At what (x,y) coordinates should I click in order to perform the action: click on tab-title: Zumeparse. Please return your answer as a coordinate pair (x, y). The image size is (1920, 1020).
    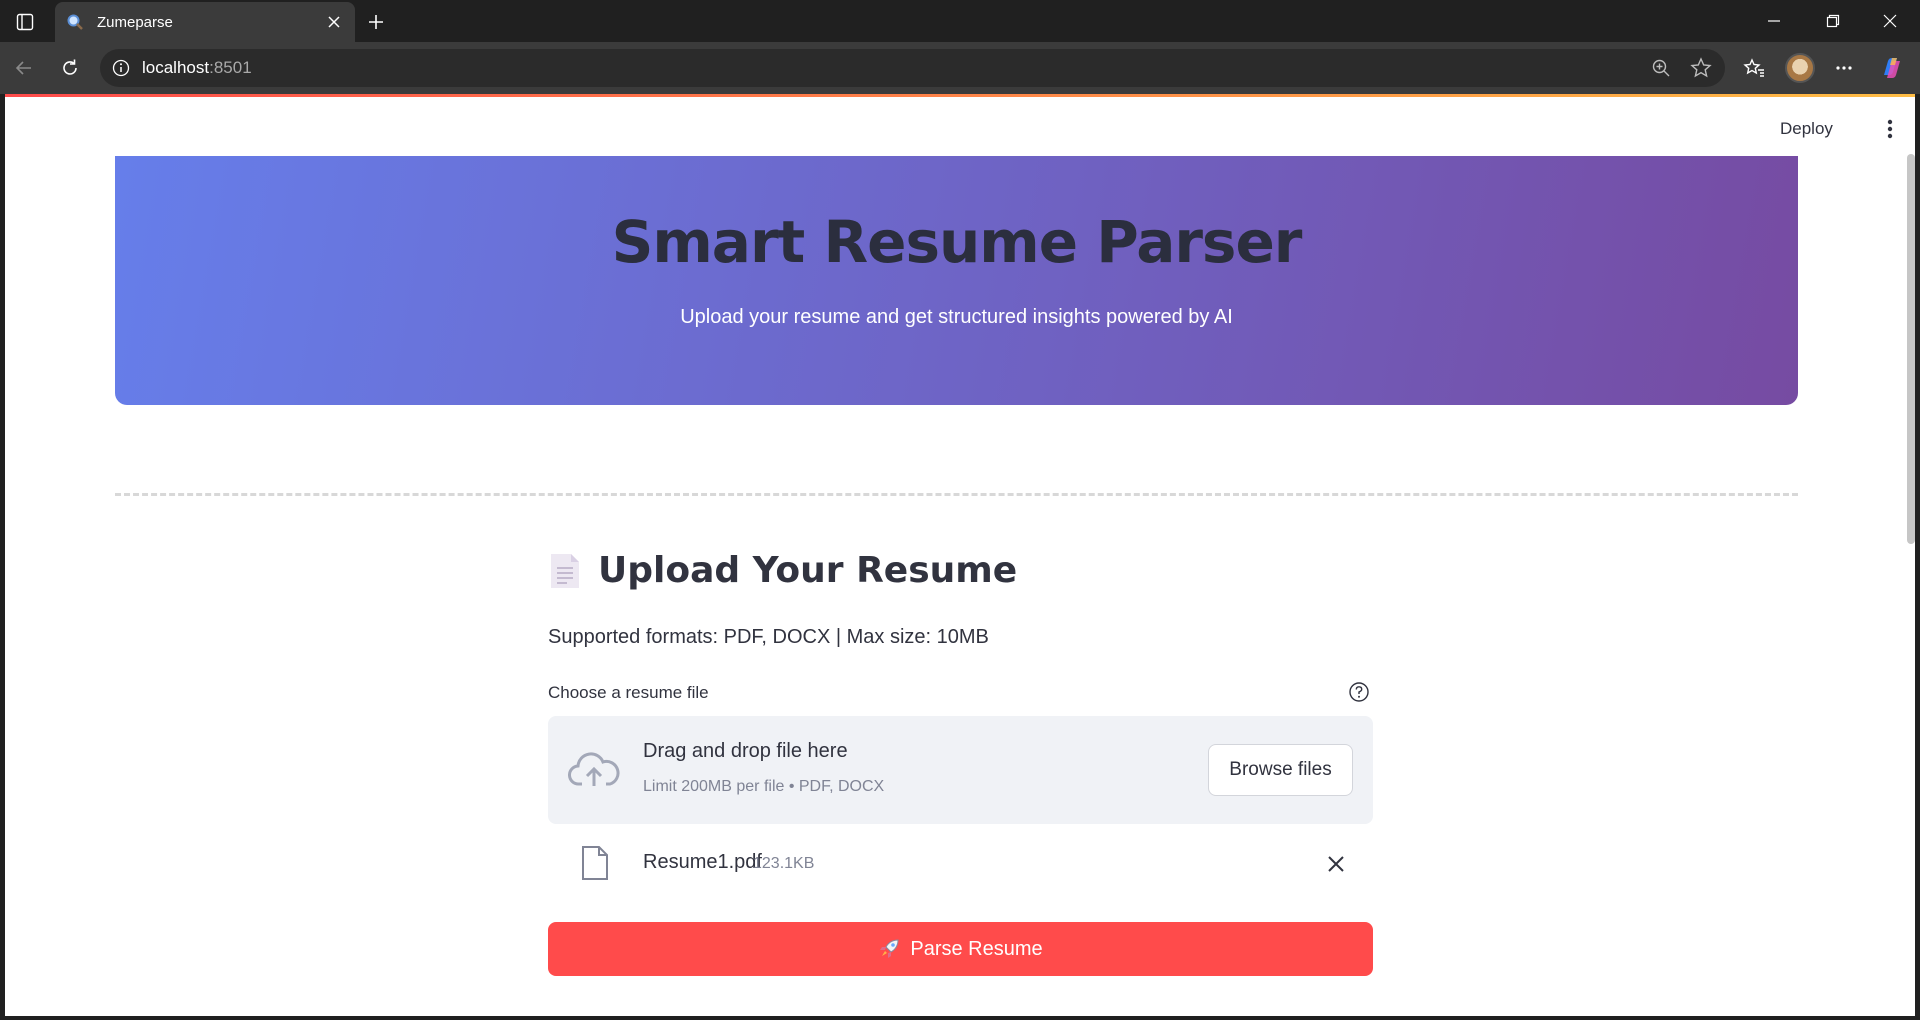
    Looking at the image, I should click on (135, 22).